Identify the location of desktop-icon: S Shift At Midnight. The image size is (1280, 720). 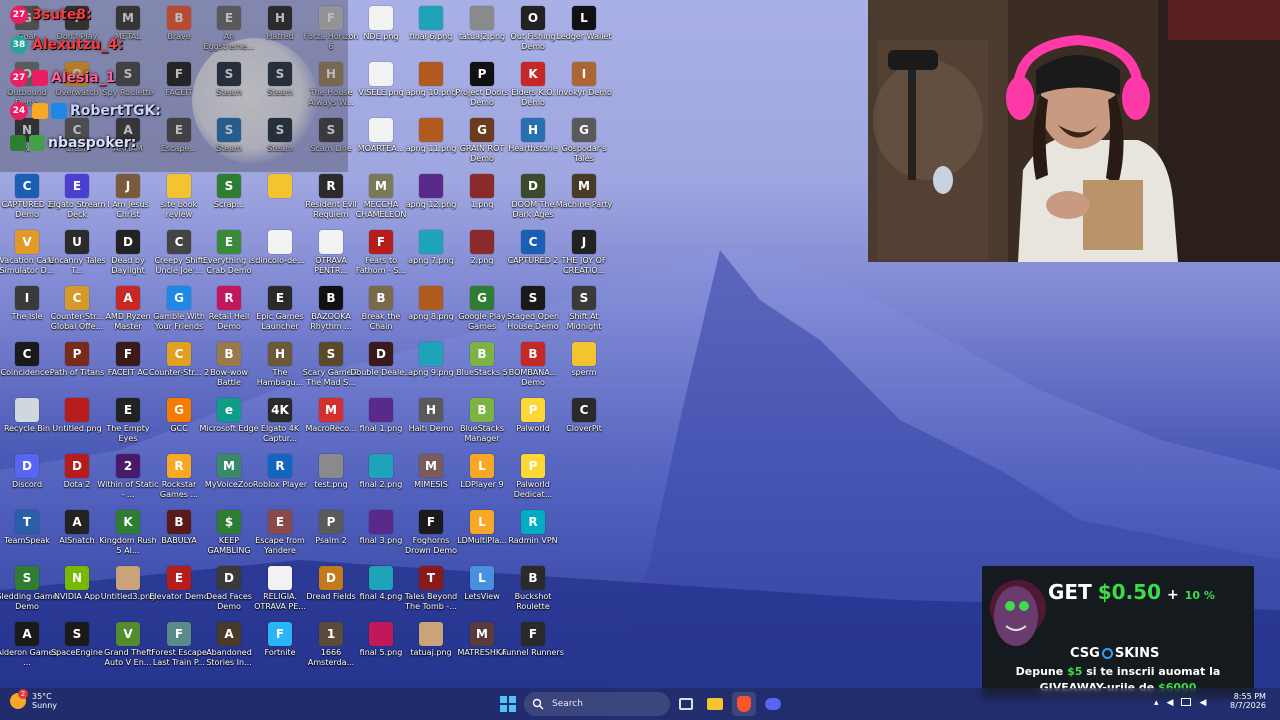
(584, 310).